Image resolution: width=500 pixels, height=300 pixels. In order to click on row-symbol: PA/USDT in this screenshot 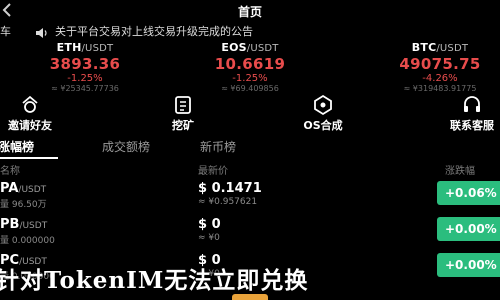, I will do `click(23, 188)`.